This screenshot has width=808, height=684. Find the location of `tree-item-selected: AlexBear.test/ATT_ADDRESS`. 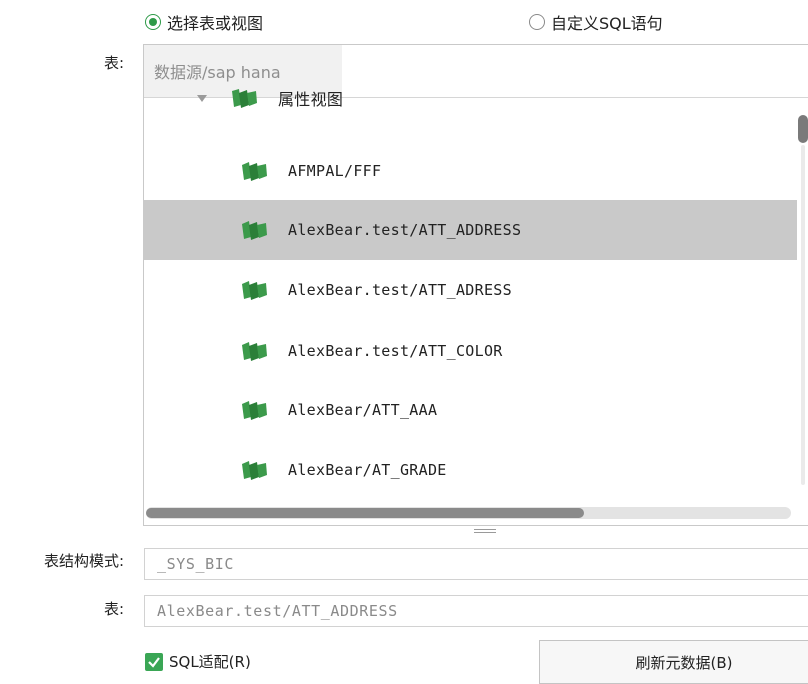

tree-item-selected: AlexBear.test/ATT_ADDRESS is located at coordinates (470, 230).